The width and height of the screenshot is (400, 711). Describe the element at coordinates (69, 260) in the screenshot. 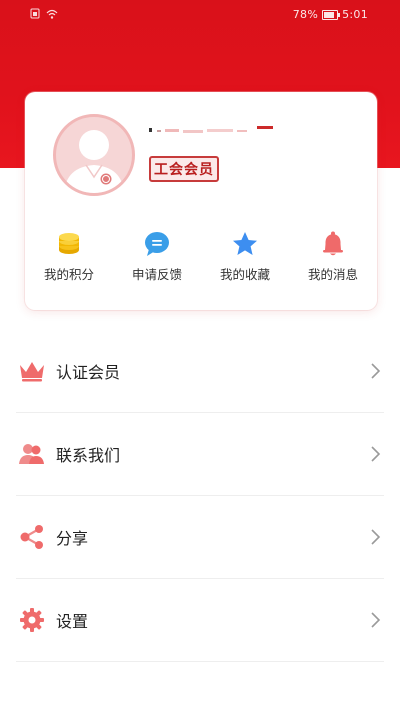

I see `shortcut-points: 我的积分` at that location.